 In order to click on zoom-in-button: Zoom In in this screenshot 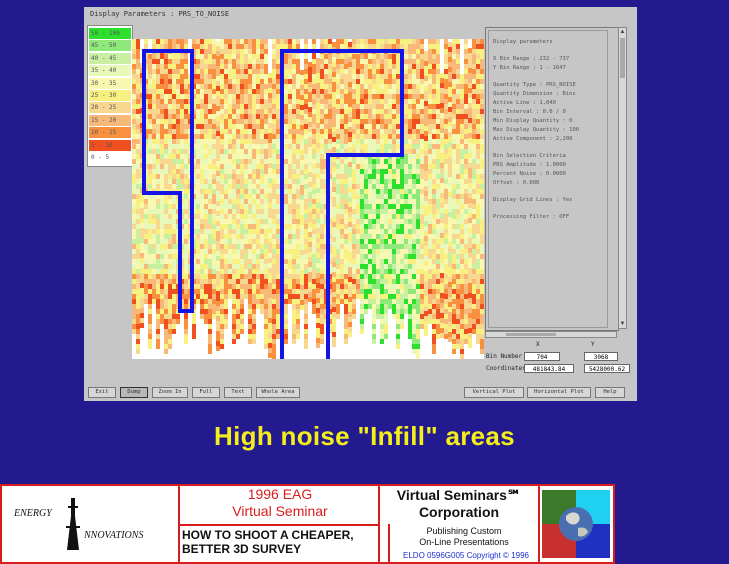, I will do `click(170, 392)`.